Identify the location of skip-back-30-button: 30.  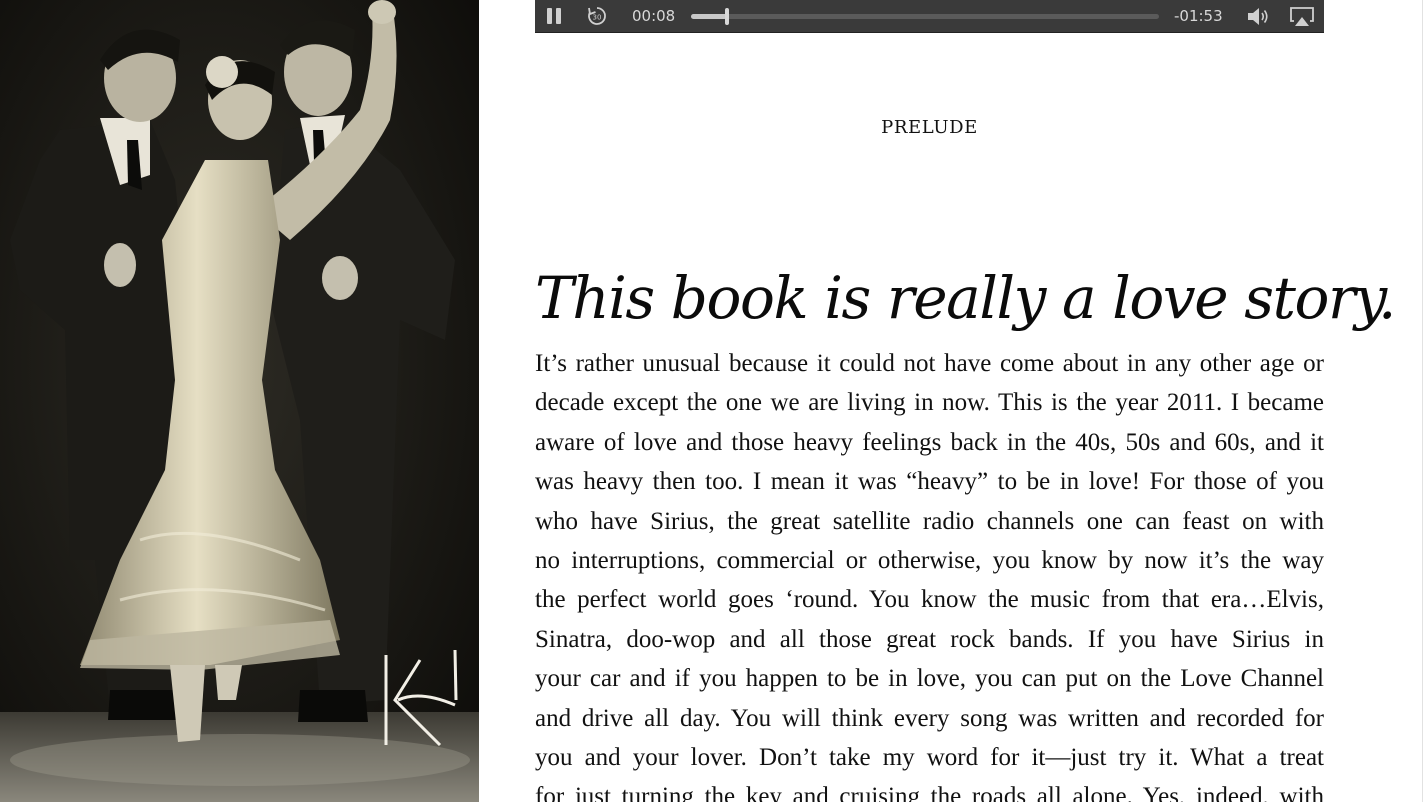
(597, 16).